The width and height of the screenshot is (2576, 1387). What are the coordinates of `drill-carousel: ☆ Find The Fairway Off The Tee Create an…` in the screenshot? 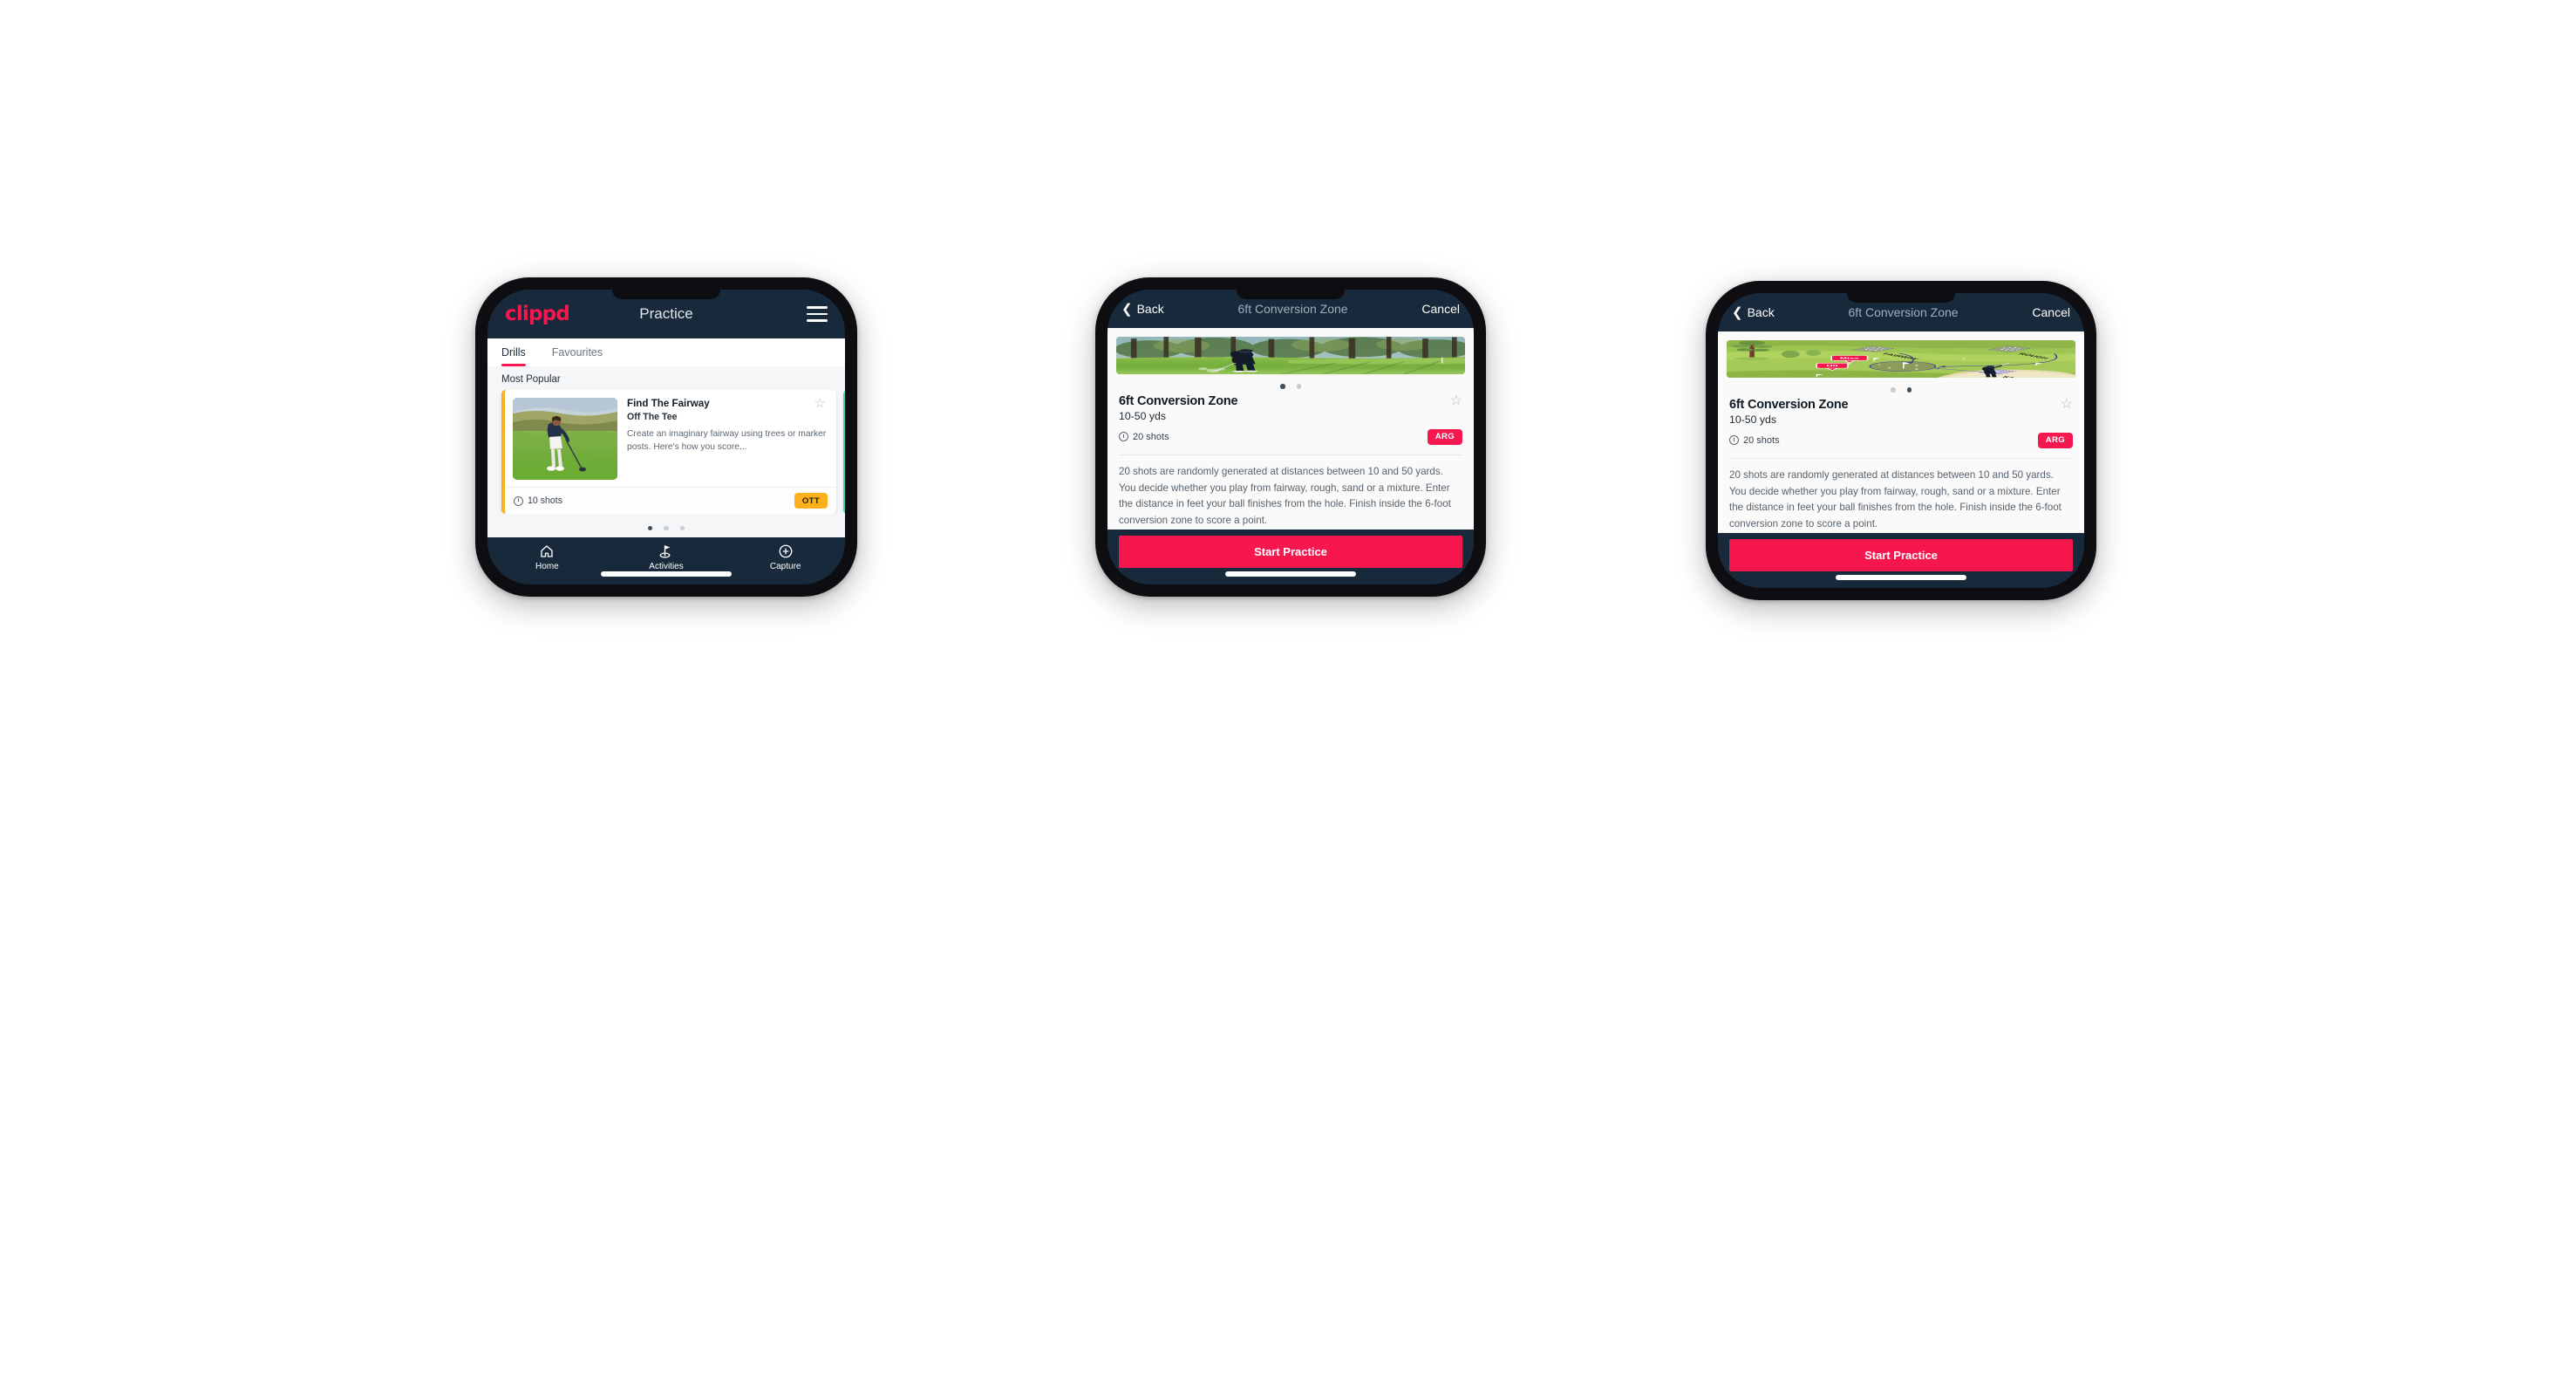 It's located at (666, 452).